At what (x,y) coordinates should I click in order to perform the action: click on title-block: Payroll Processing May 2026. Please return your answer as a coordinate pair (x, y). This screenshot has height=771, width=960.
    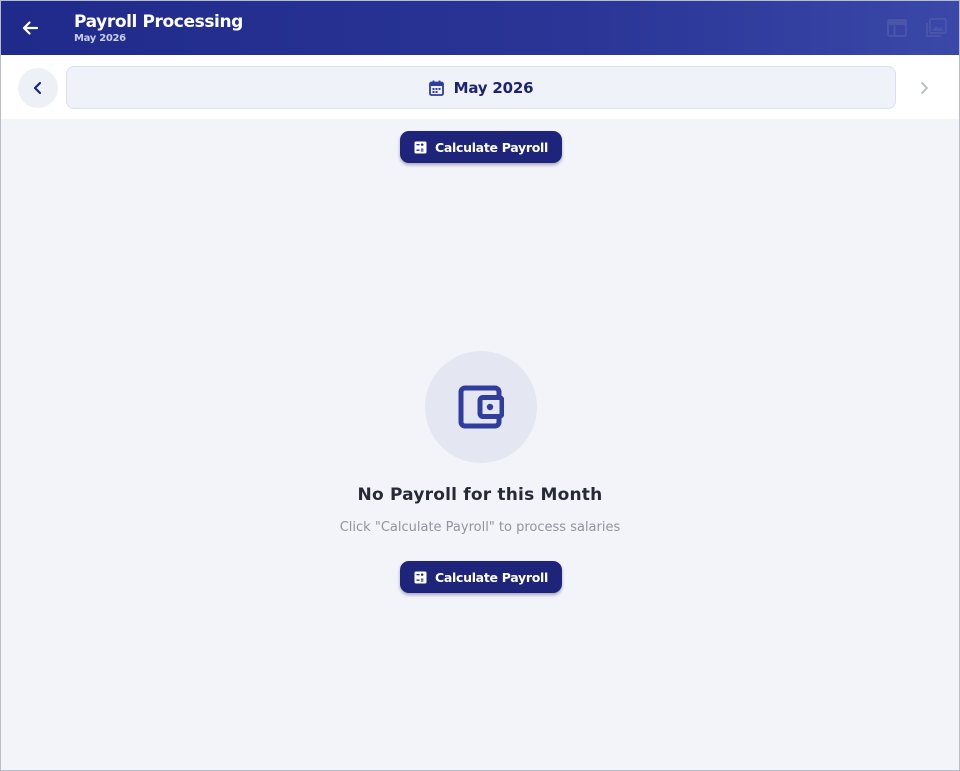
    Looking at the image, I should click on (158, 28).